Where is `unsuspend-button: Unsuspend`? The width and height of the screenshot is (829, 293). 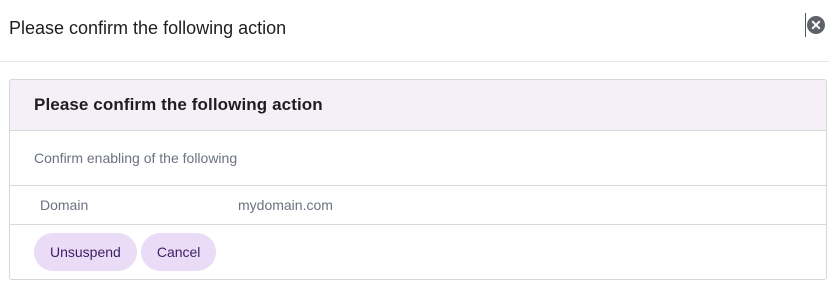
unsuspend-button: Unsuspend is located at coordinates (85, 252).